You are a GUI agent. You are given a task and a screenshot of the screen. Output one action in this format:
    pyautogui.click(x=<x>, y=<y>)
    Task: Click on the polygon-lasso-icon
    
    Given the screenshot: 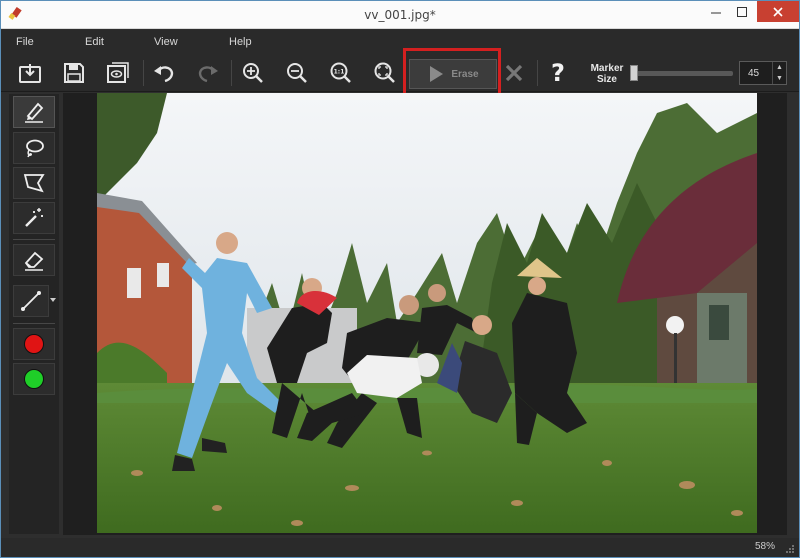 What is the action you would take?
    pyautogui.click(x=34, y=183)
    